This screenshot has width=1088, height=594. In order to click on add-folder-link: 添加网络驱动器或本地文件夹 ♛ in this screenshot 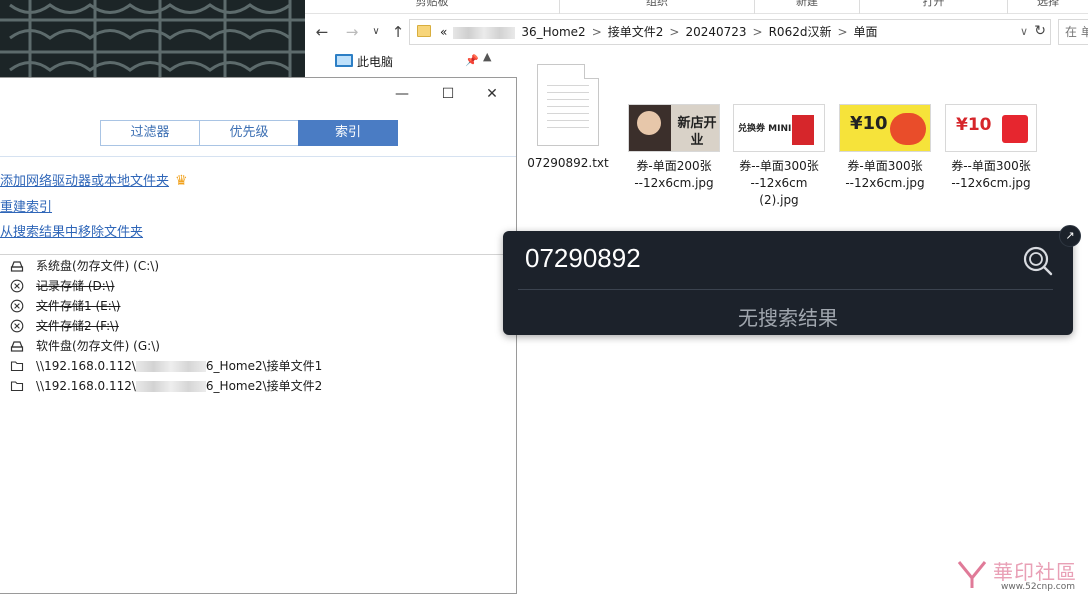, I will do `click(94, 179)`.